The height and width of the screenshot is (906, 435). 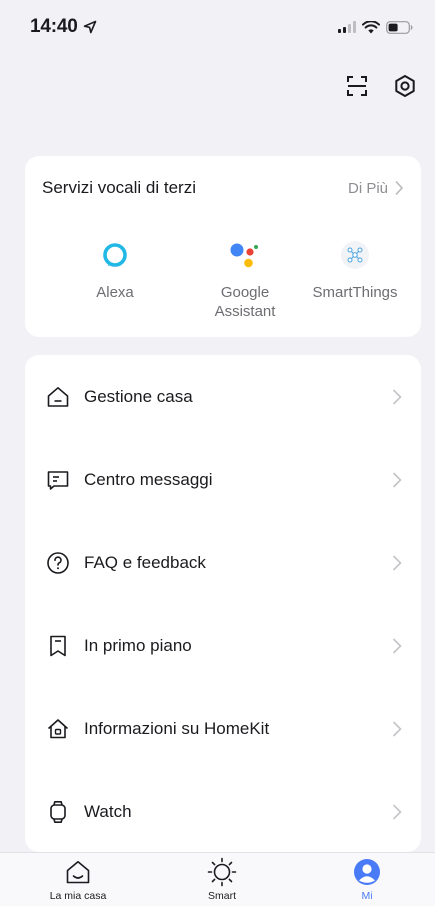 I want to click on voice-services-list: Alexa Google Assistant SmartThings, so click(x=223, y=283).